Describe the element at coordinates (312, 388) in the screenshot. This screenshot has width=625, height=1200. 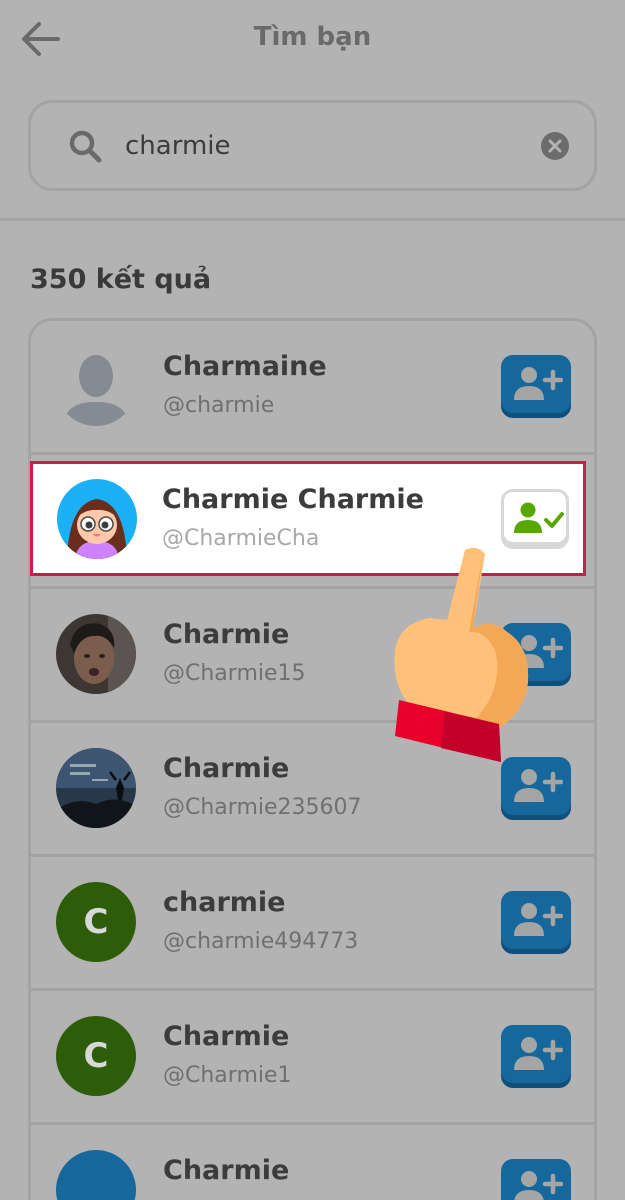
I see `list-item: Charmaine @charmie` at that location.